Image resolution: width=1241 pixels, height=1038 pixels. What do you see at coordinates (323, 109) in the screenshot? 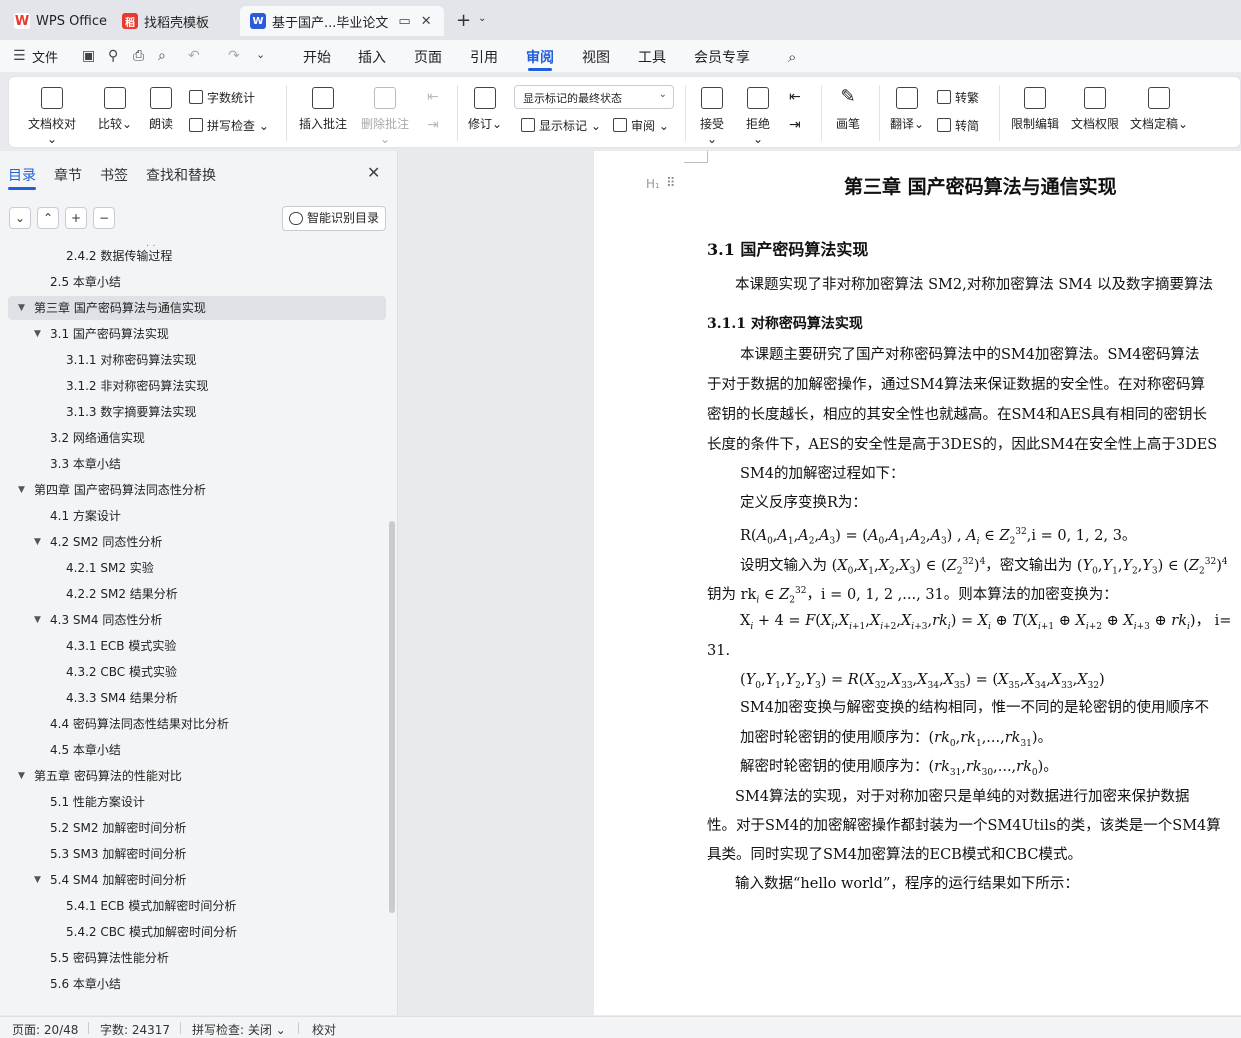
I see `insert-comment-button: 插入批注` at bounding box center [323, 109].